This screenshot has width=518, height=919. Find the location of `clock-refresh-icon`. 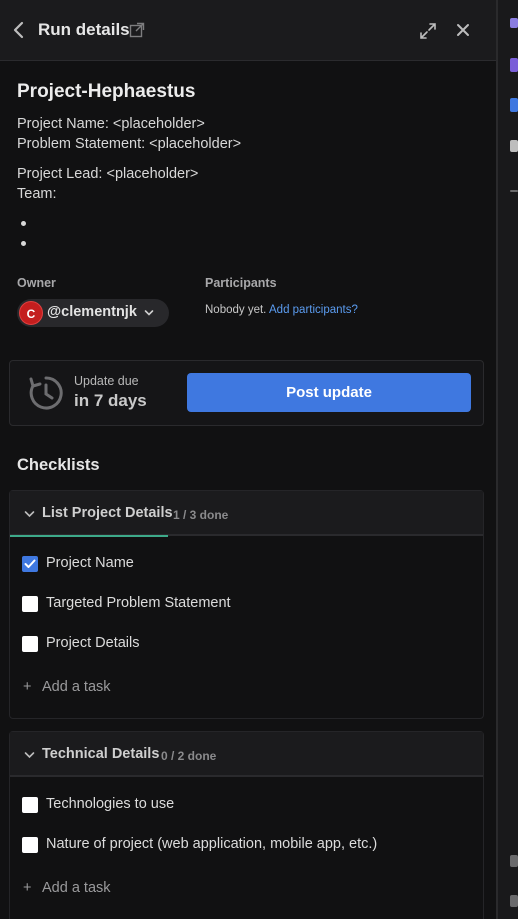

clock-refresh-icon is located at coordinates (46, 393).